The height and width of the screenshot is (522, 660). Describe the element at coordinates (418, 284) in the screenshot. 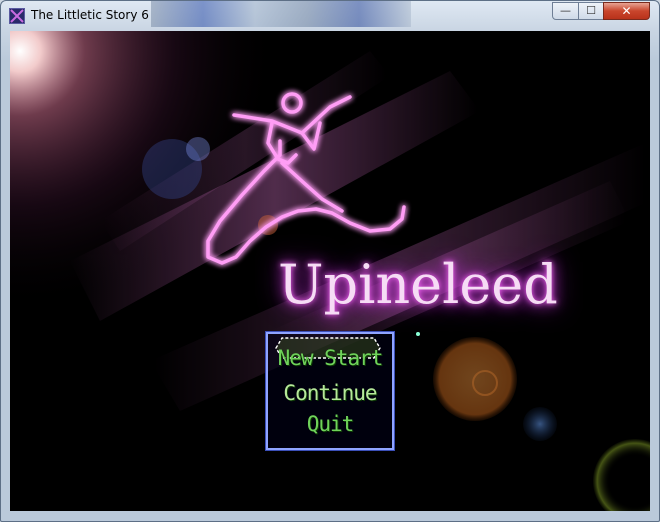

I see `game-logo: Upineleed` at that location.